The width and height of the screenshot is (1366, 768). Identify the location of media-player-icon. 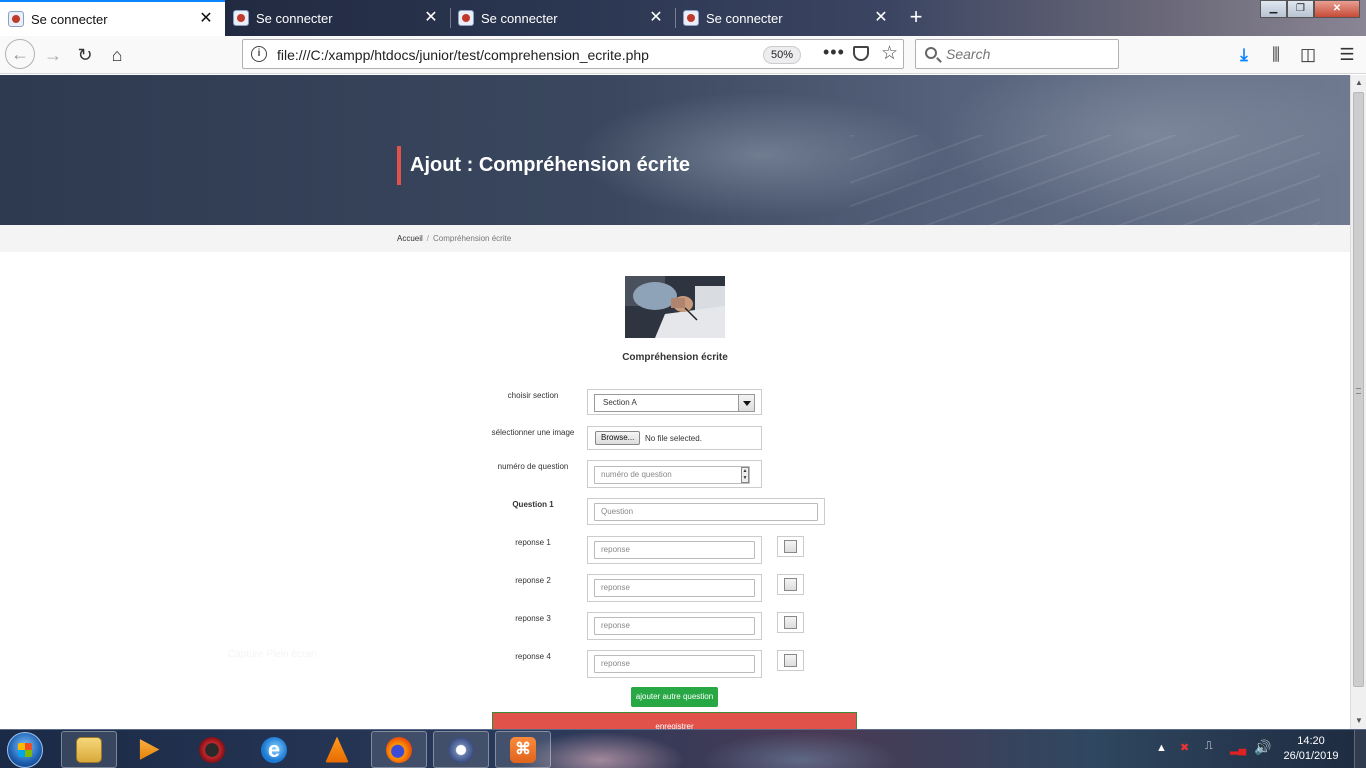
(149, 749).